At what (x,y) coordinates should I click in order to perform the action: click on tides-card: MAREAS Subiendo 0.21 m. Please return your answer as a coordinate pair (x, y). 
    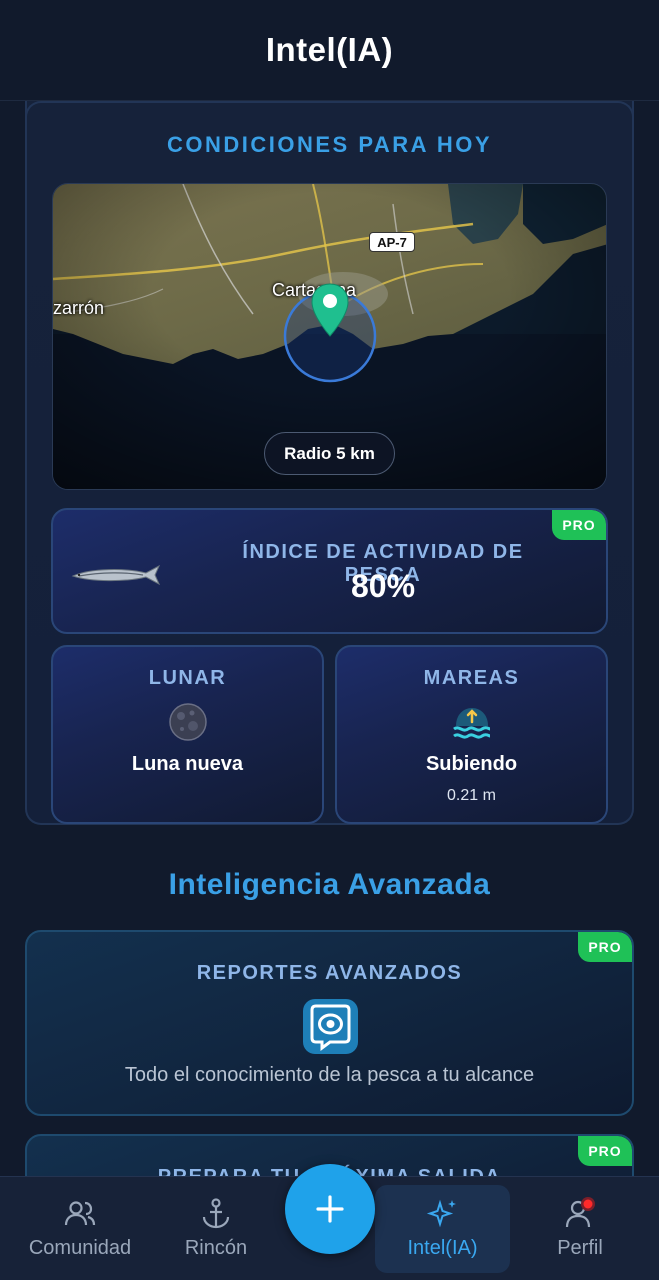
    Looking at the image, I should click on (471, 734).